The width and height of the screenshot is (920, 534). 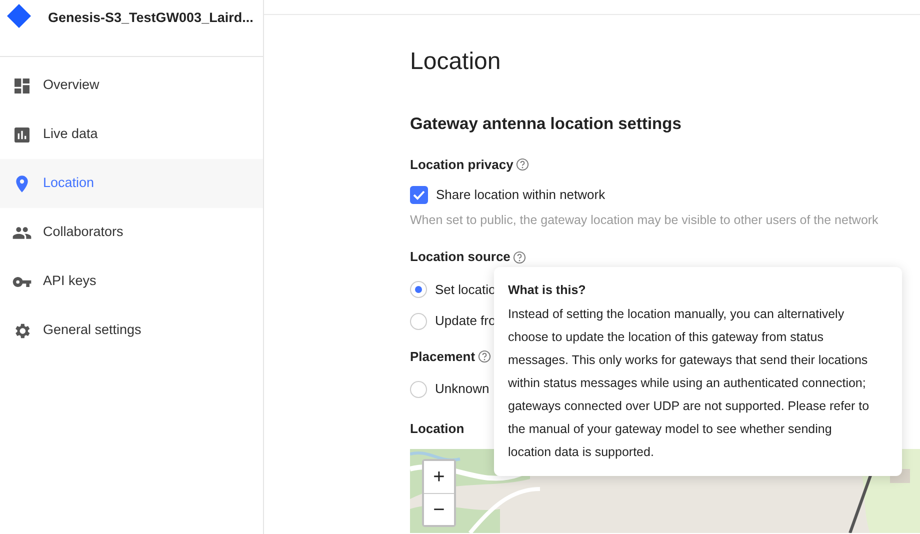 I want to click on field-label: Location source, so click(x=460, y=257).